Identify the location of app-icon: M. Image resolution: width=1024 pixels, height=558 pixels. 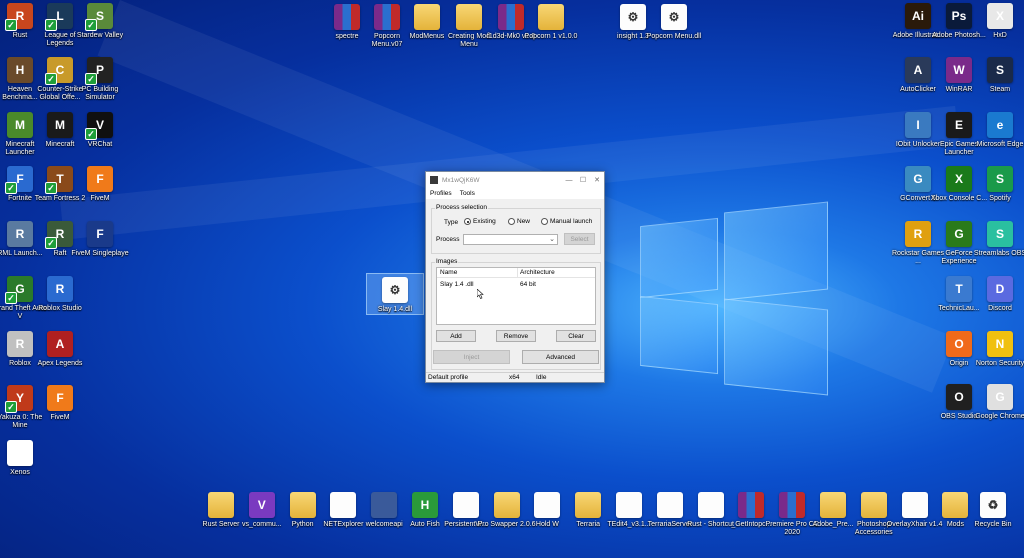
(20, 125).